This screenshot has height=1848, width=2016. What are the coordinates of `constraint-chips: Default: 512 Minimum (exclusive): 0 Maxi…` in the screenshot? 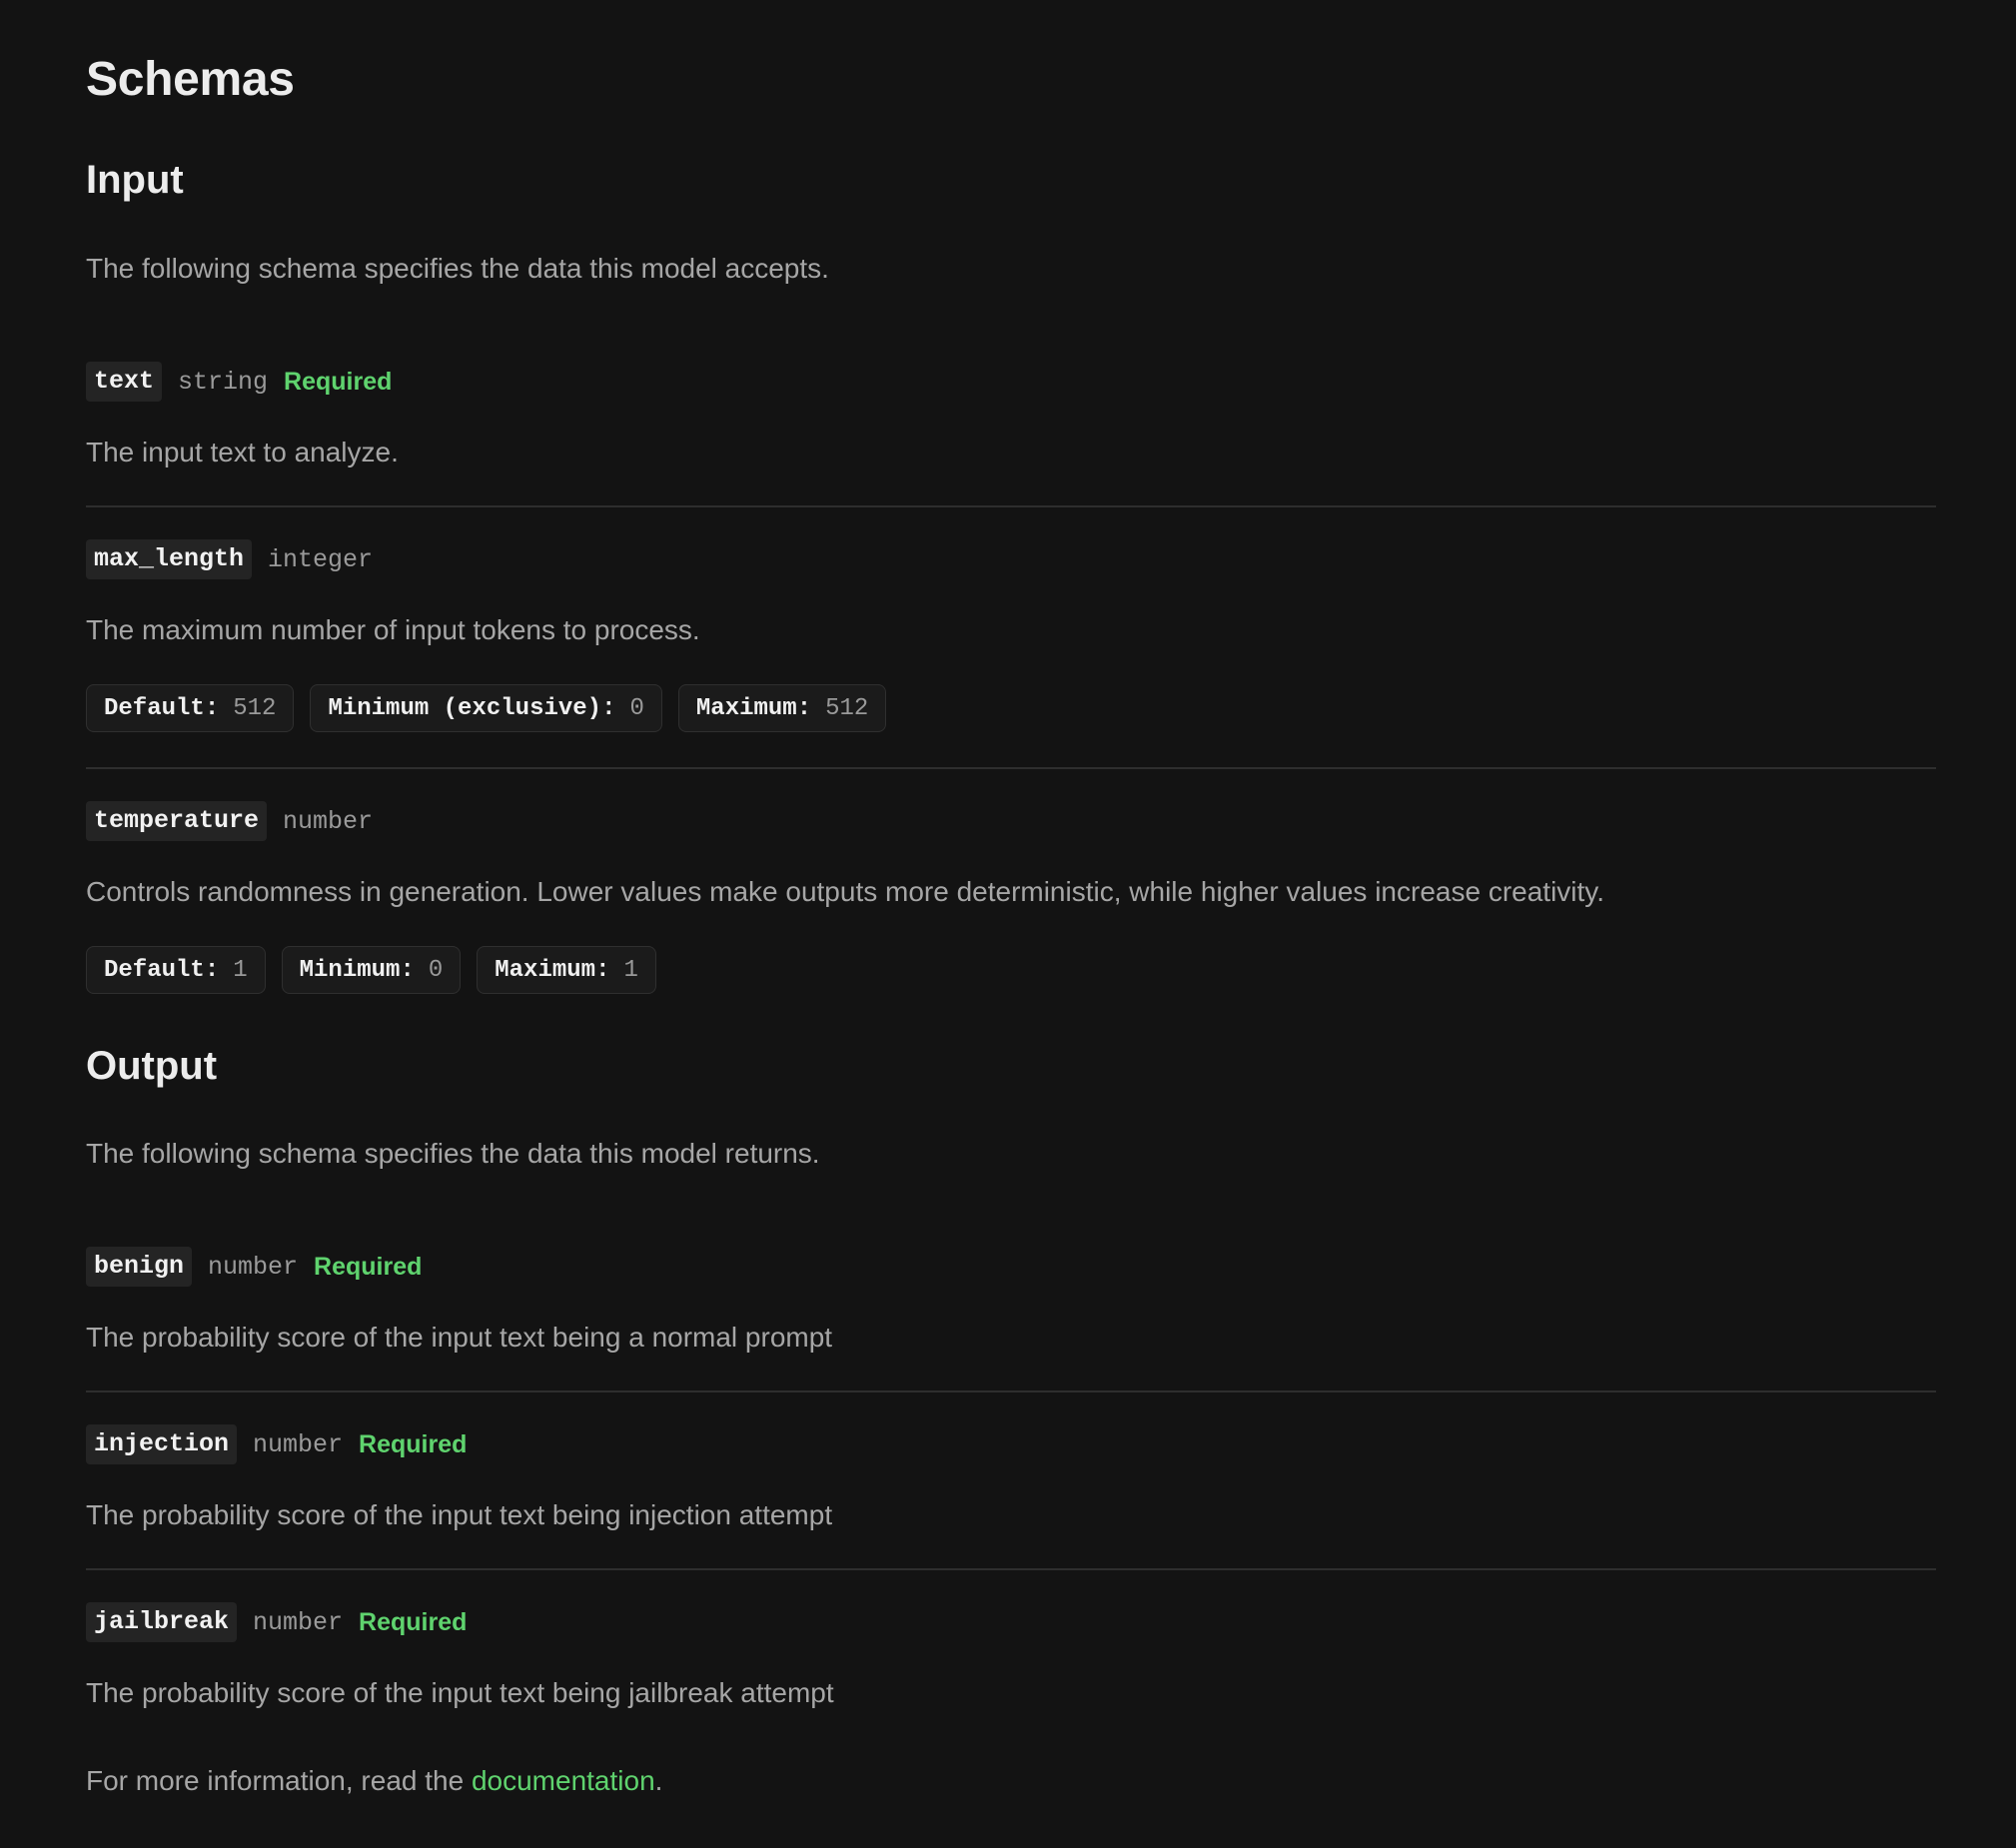 It's located at (486, 708).